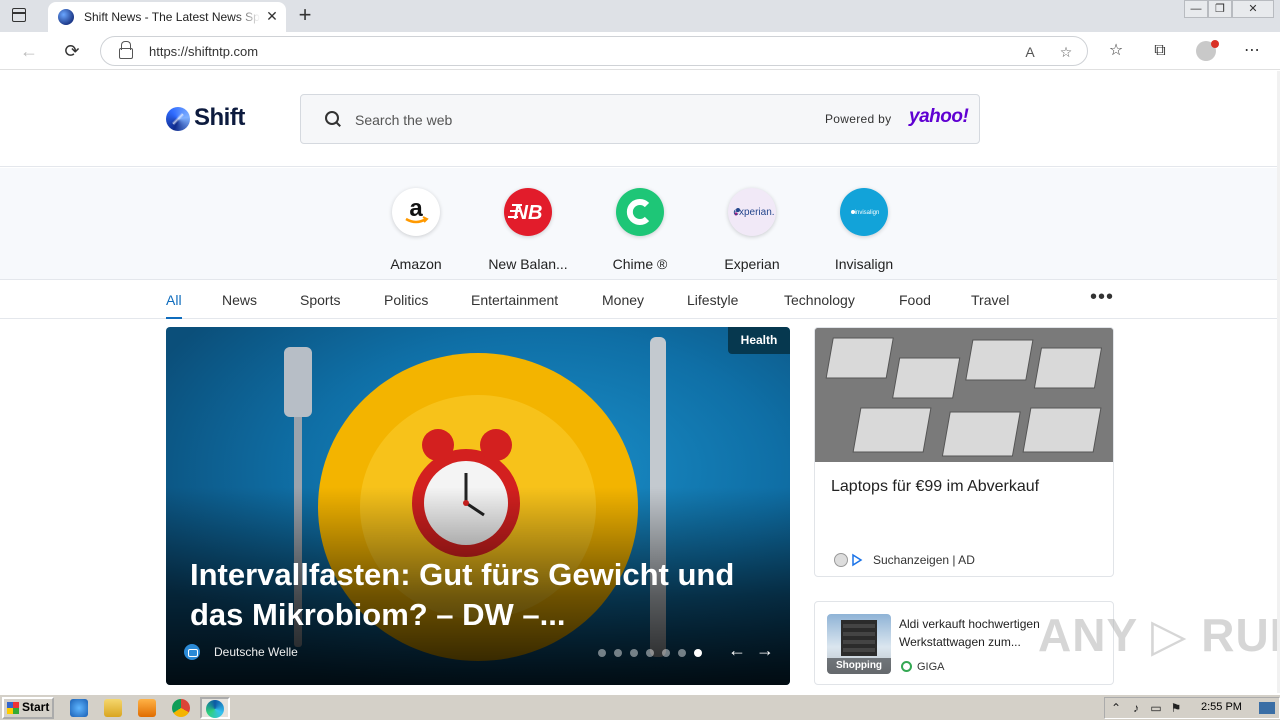 Image resolution: width=1280 pixels, height=720 pixels. What do you see at coordinates (759, 340) in the screenshot?
I see `category-badge: Health` at bounding box center [759, 340].